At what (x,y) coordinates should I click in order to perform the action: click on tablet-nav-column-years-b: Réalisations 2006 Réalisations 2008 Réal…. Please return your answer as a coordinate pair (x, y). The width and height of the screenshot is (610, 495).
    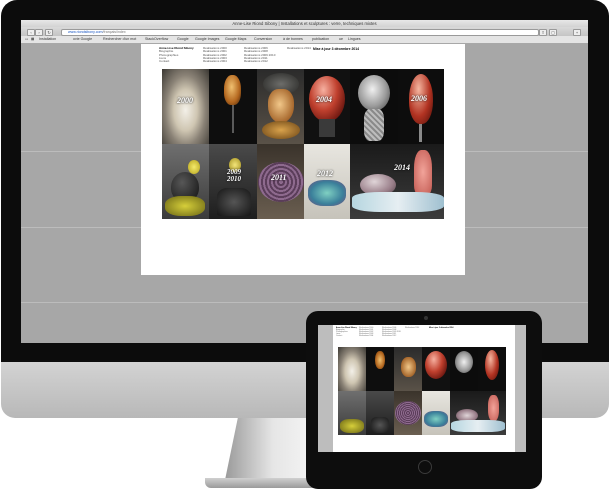
    Looking at the image, I should click on (391, 332).